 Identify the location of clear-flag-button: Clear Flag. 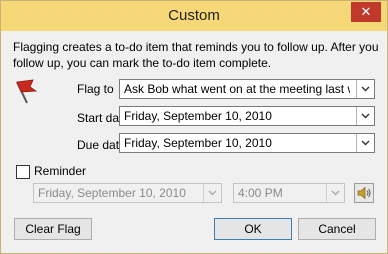
(53, 229).